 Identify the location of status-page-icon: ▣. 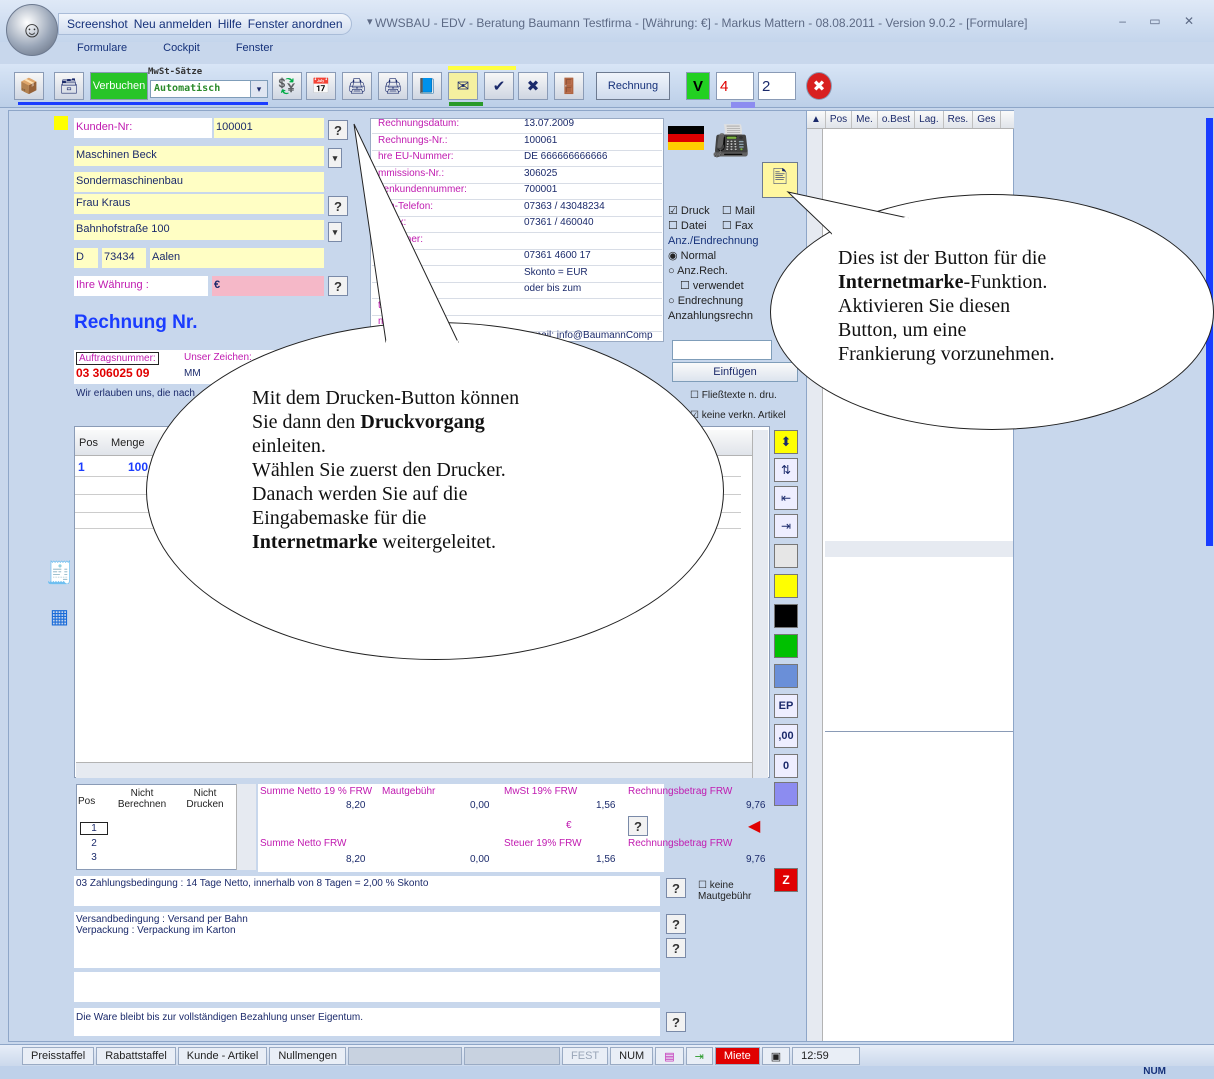
(776, 1055).